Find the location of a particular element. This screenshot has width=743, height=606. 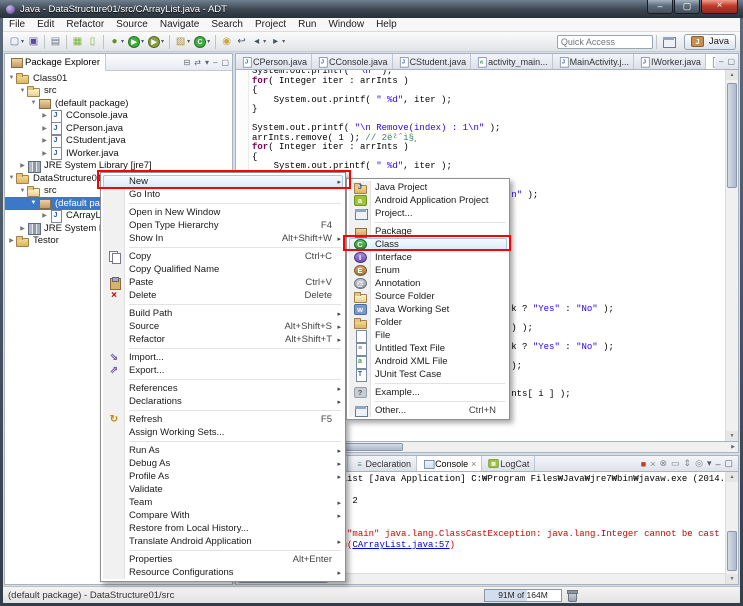

menu-item-file: File is located at coordinates (428, 336).